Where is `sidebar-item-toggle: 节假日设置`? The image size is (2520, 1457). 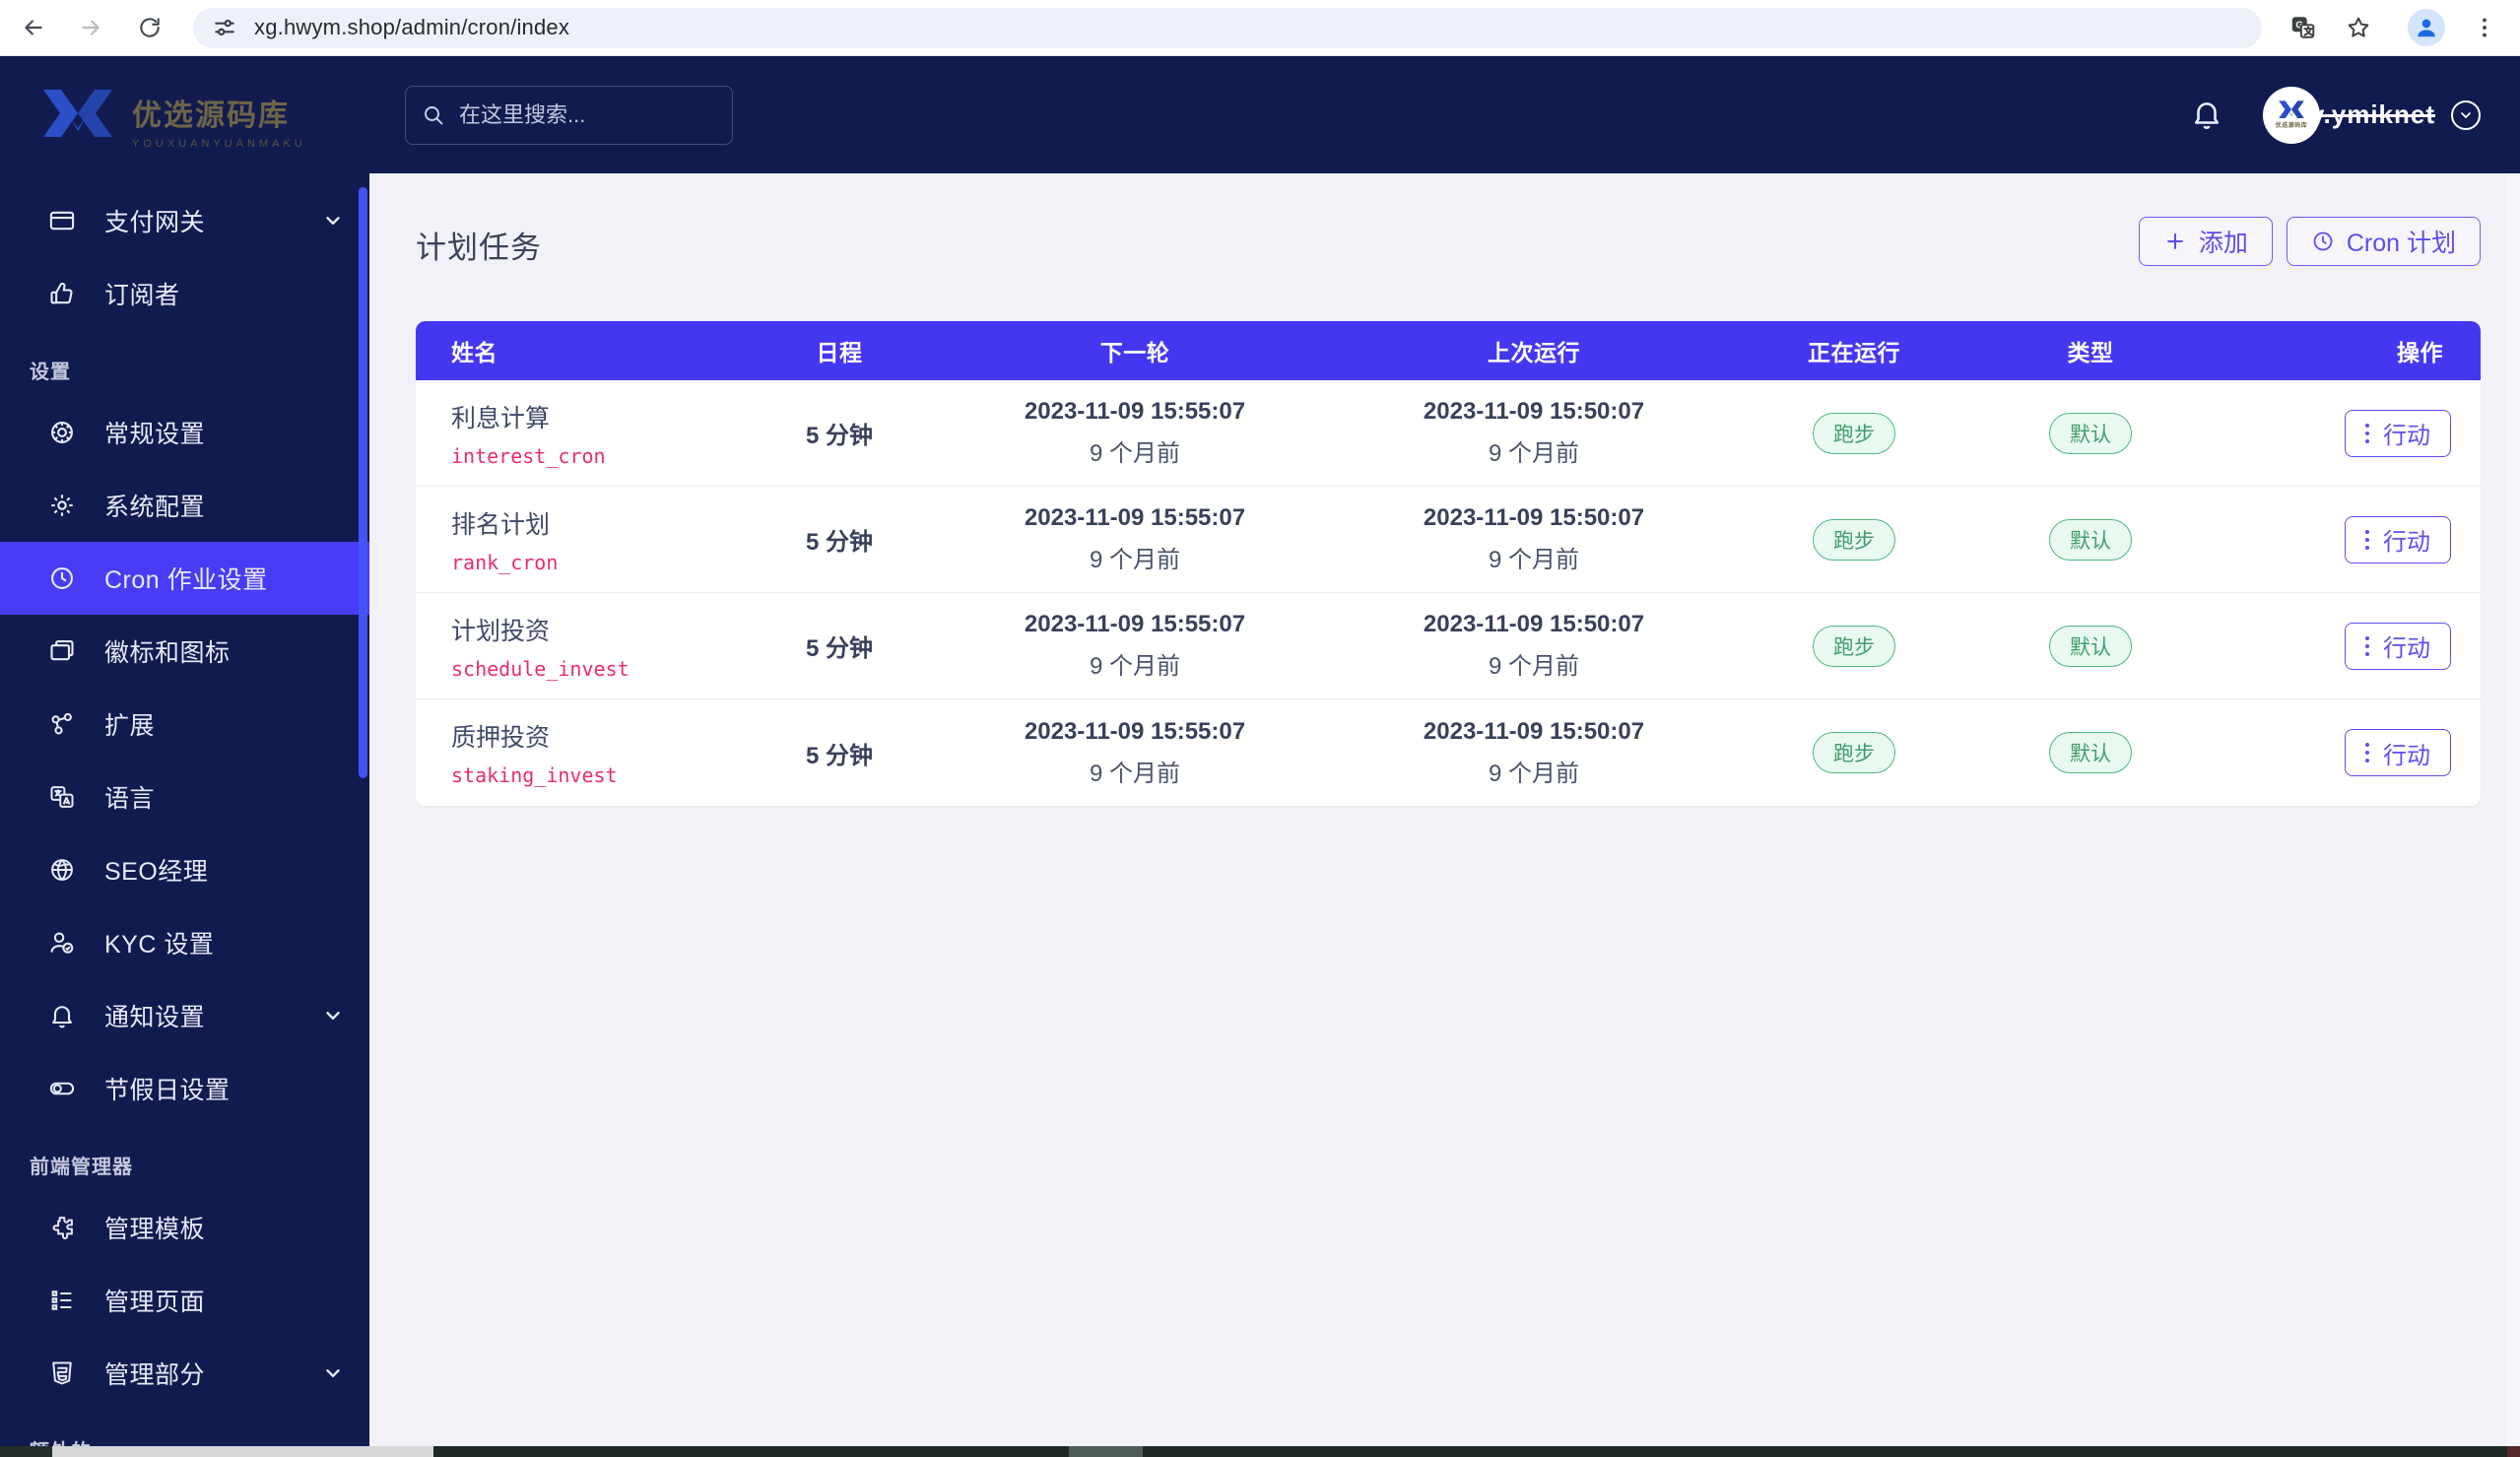 sidebar-item-toggle: 节假日设置 is located at coordinates (184, 1088).